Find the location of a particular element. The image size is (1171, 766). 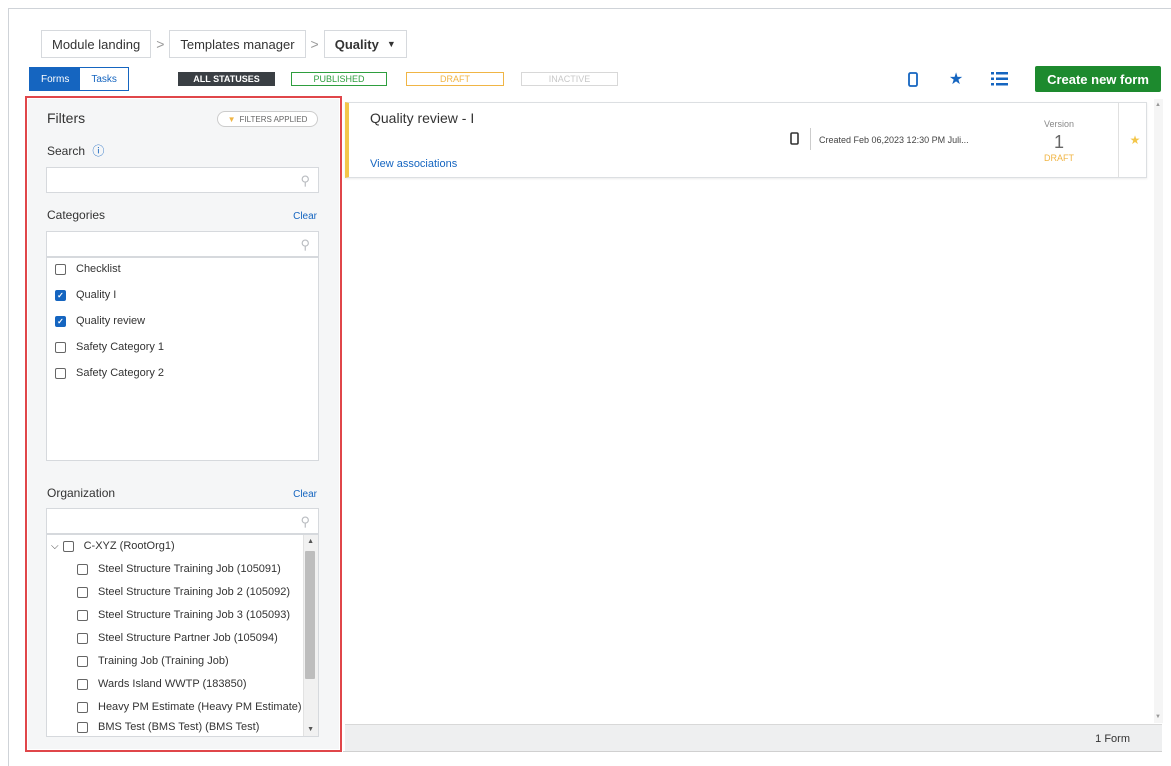

org-item: BMS Test (BMS Test) (BMS Test) is located at coordinates (168, 727).